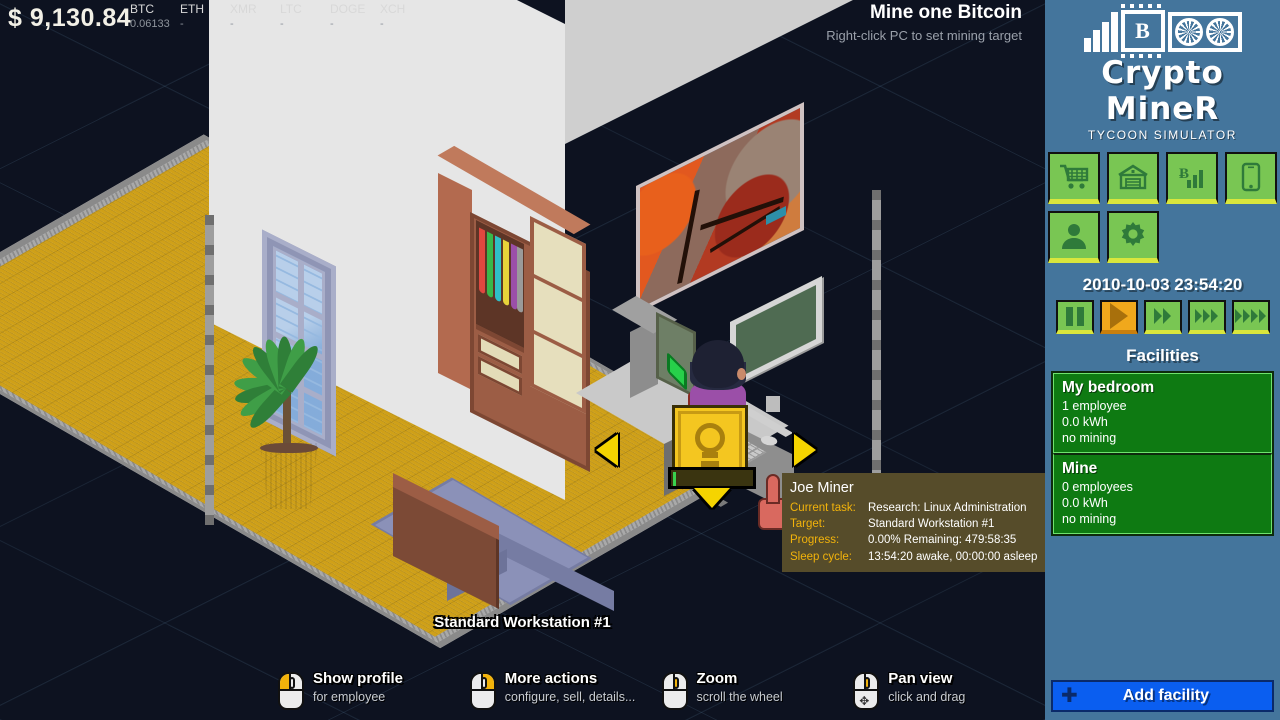 The image size is (1280, 720). I want to click on wall-right-edge, so click(876, 345).